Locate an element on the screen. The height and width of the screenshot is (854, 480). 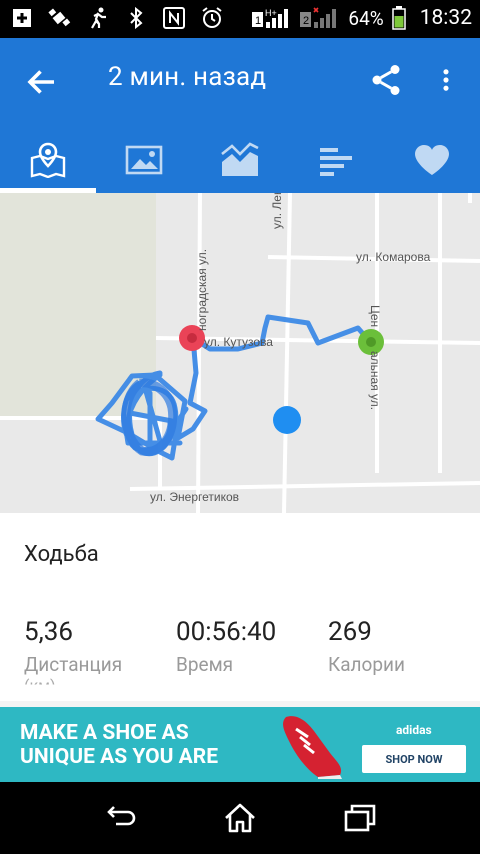
distance-value: 5,36 is located at coordinates (48, 632).